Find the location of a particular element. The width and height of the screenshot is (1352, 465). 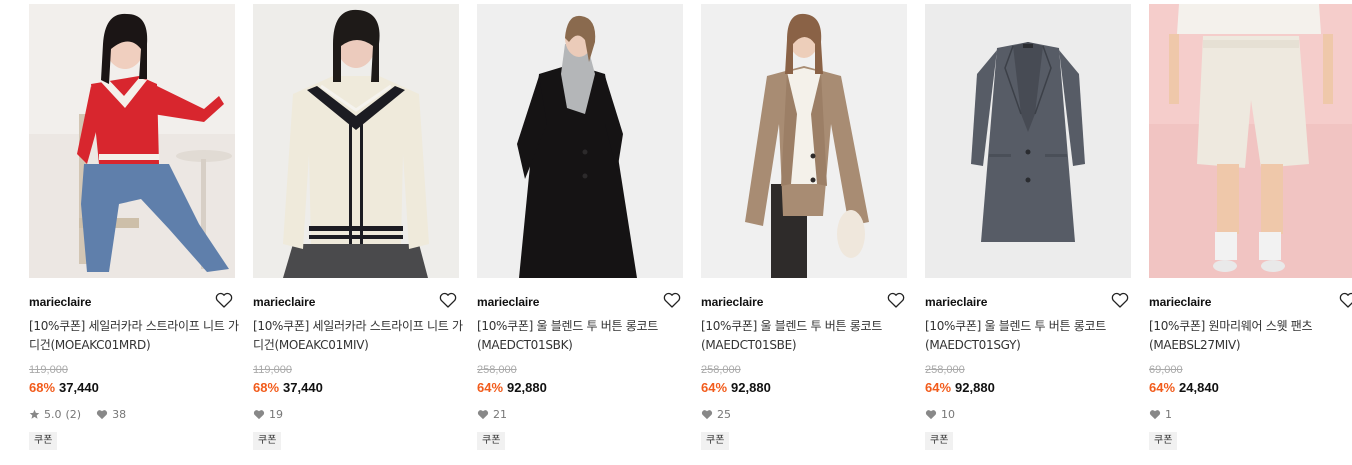

product-stats: 1 is located at coordinates (1160, 414).